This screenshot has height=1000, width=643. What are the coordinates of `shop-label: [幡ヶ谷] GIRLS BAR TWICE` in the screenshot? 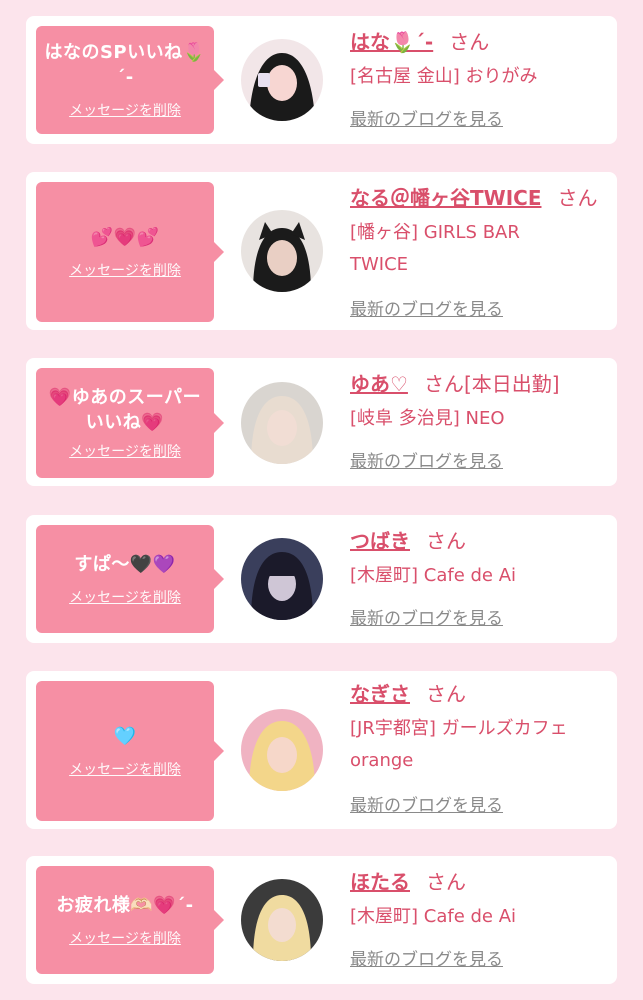 It's located at (435, 248).